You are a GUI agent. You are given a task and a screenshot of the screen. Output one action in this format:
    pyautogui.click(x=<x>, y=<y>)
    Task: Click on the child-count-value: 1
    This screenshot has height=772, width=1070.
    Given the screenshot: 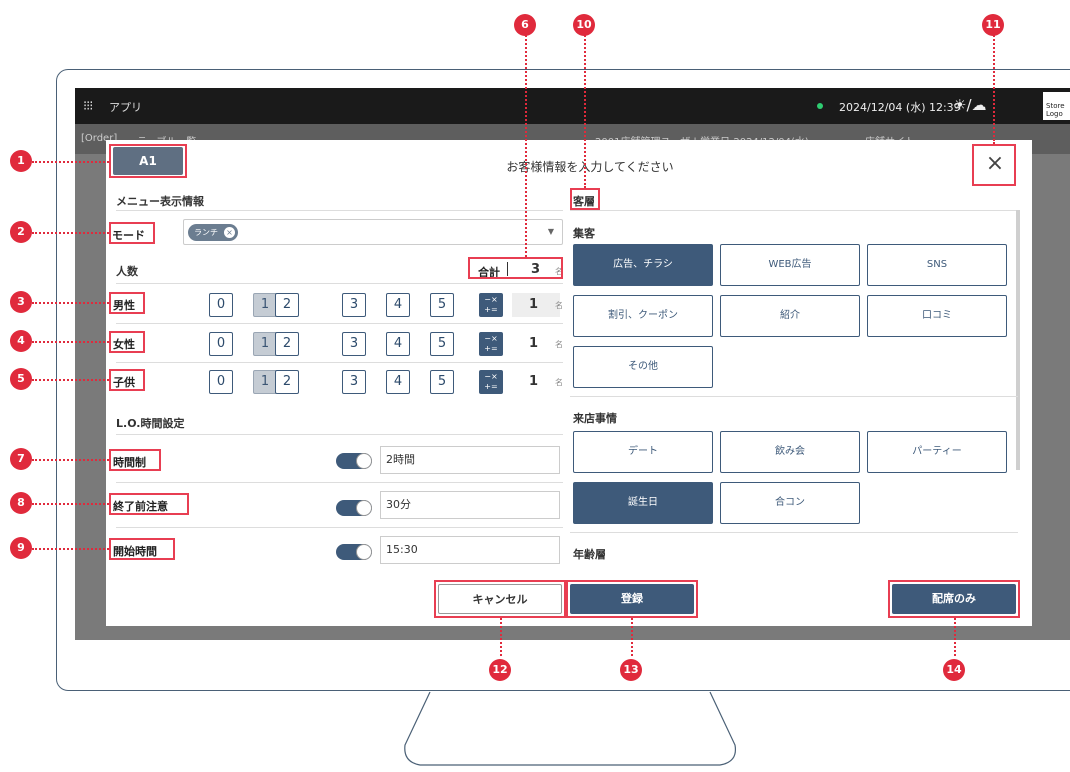 What is the action you would take?
    pyautogui.click(x=533, y=381)
    